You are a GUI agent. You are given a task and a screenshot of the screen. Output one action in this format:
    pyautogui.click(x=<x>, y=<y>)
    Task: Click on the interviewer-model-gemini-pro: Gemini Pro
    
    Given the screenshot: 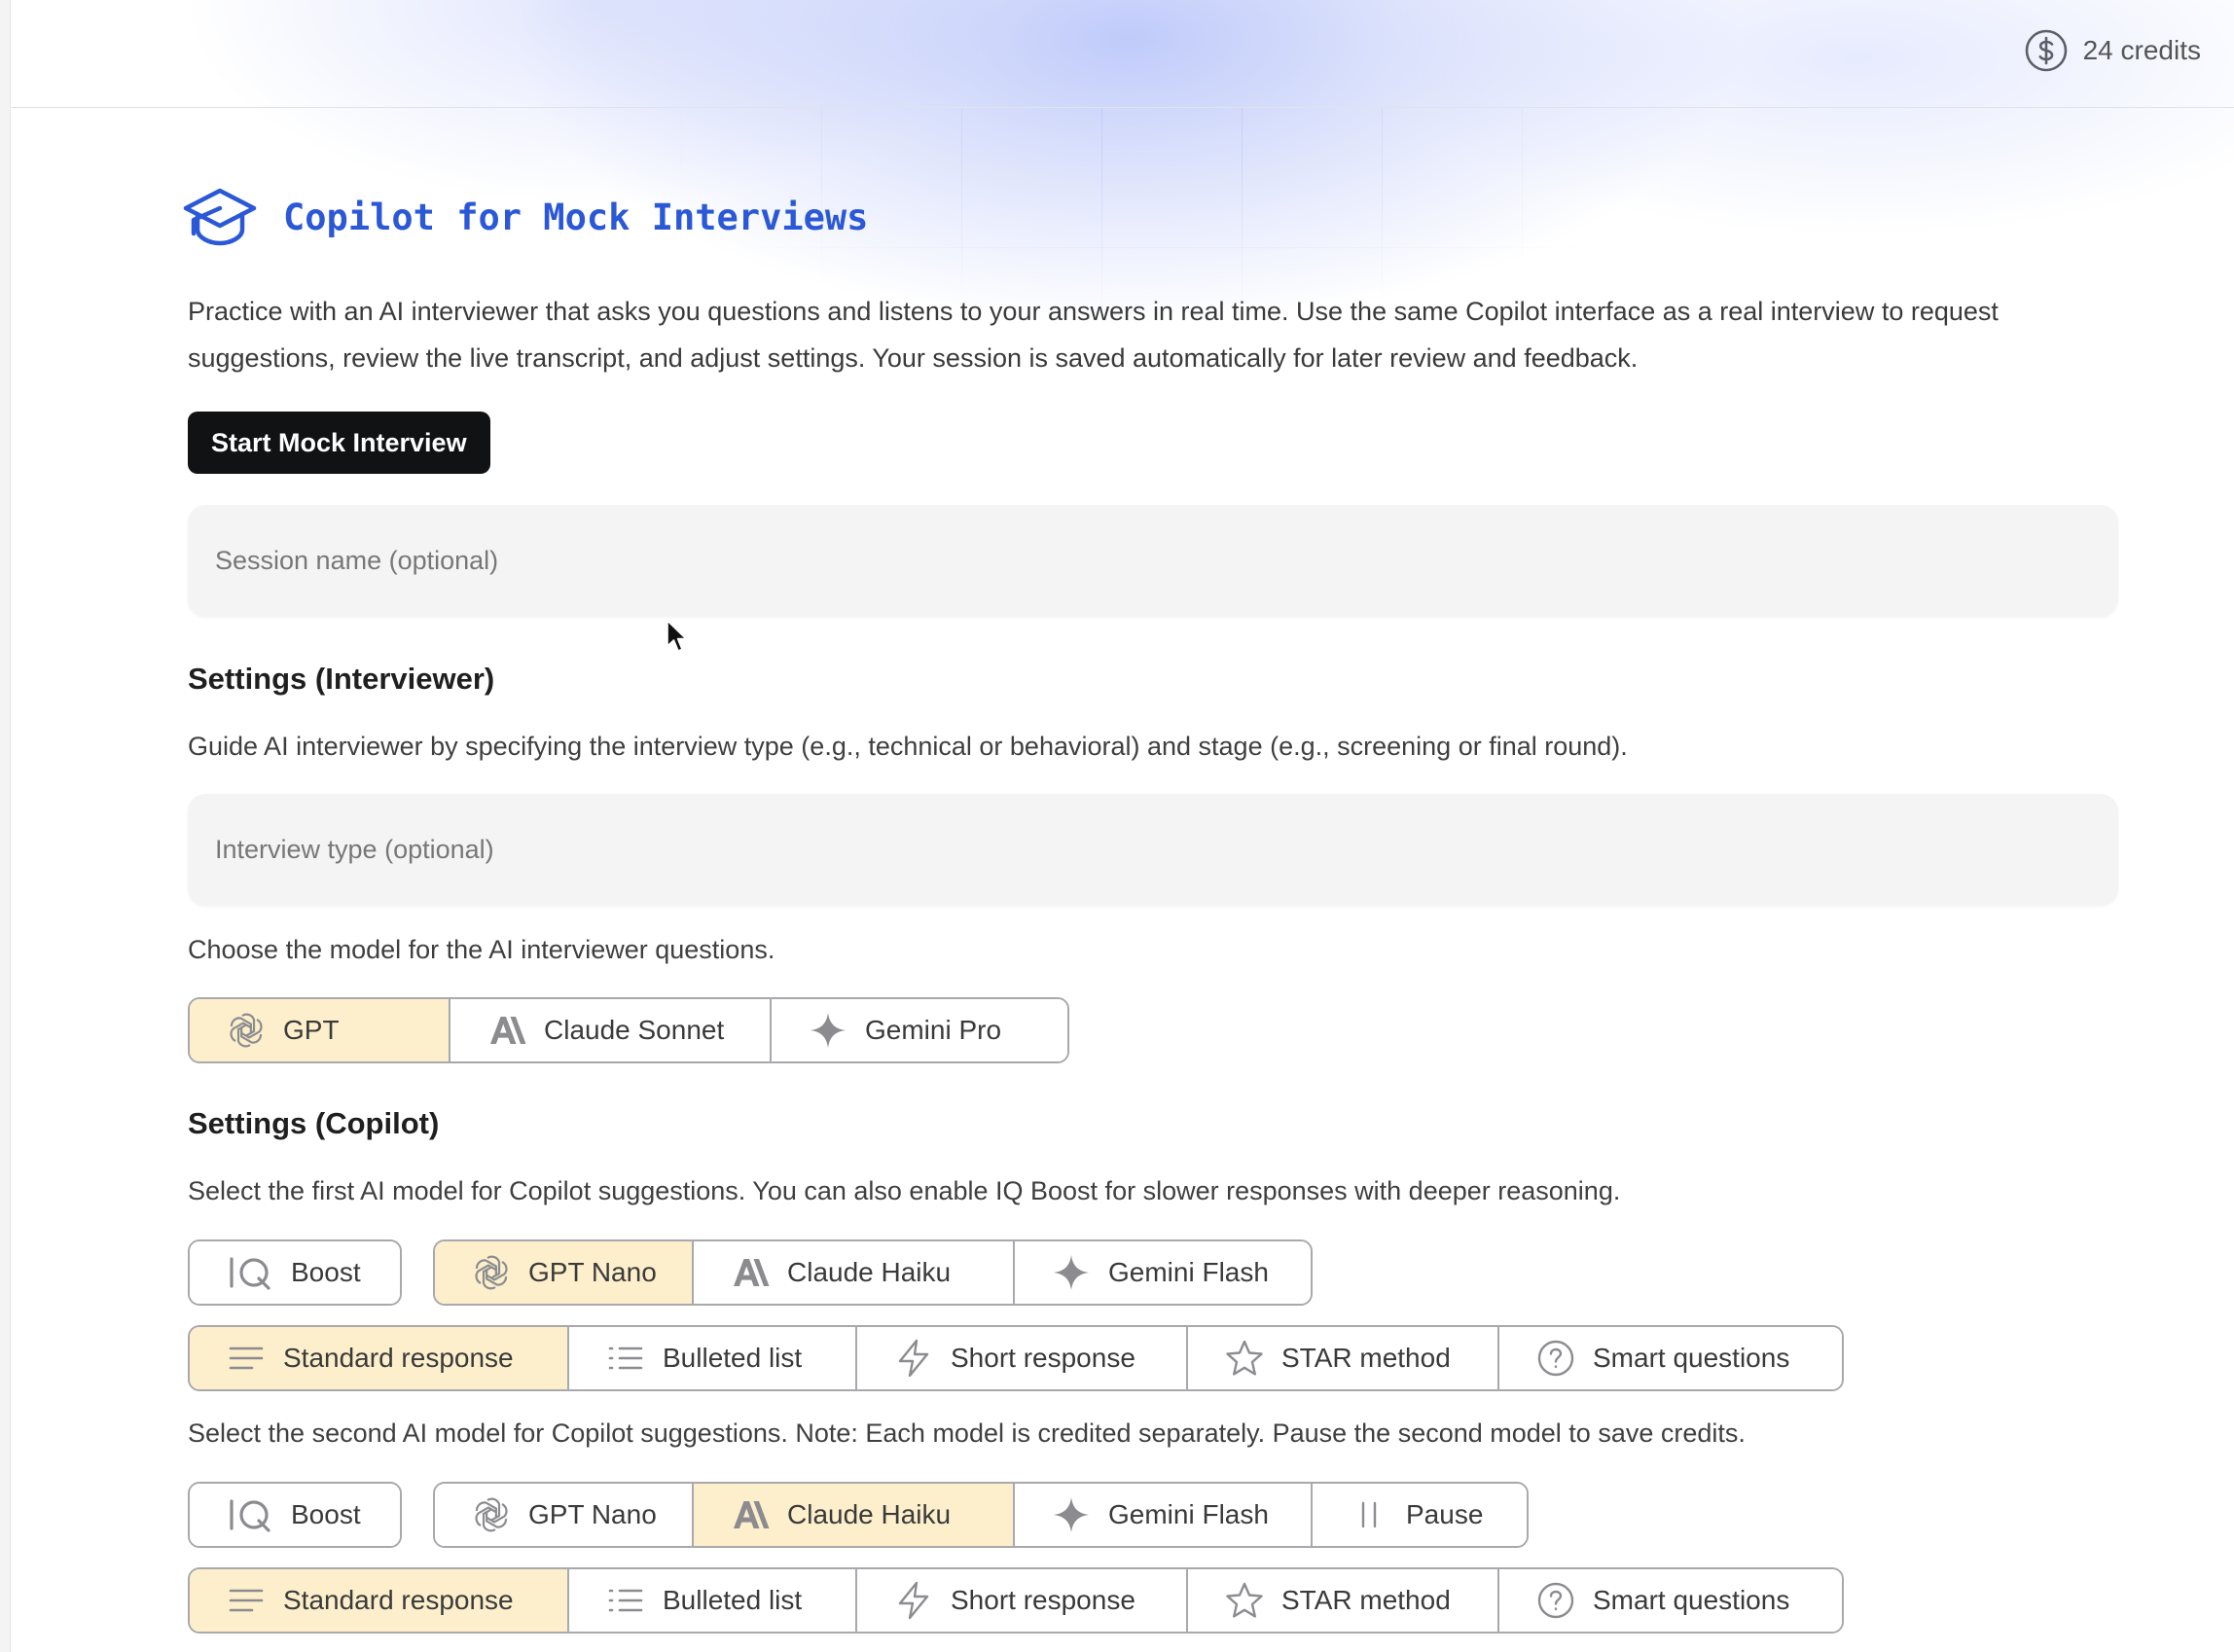 What is the action you would take?
    pyautogui.click(x=919, y=1030)
    